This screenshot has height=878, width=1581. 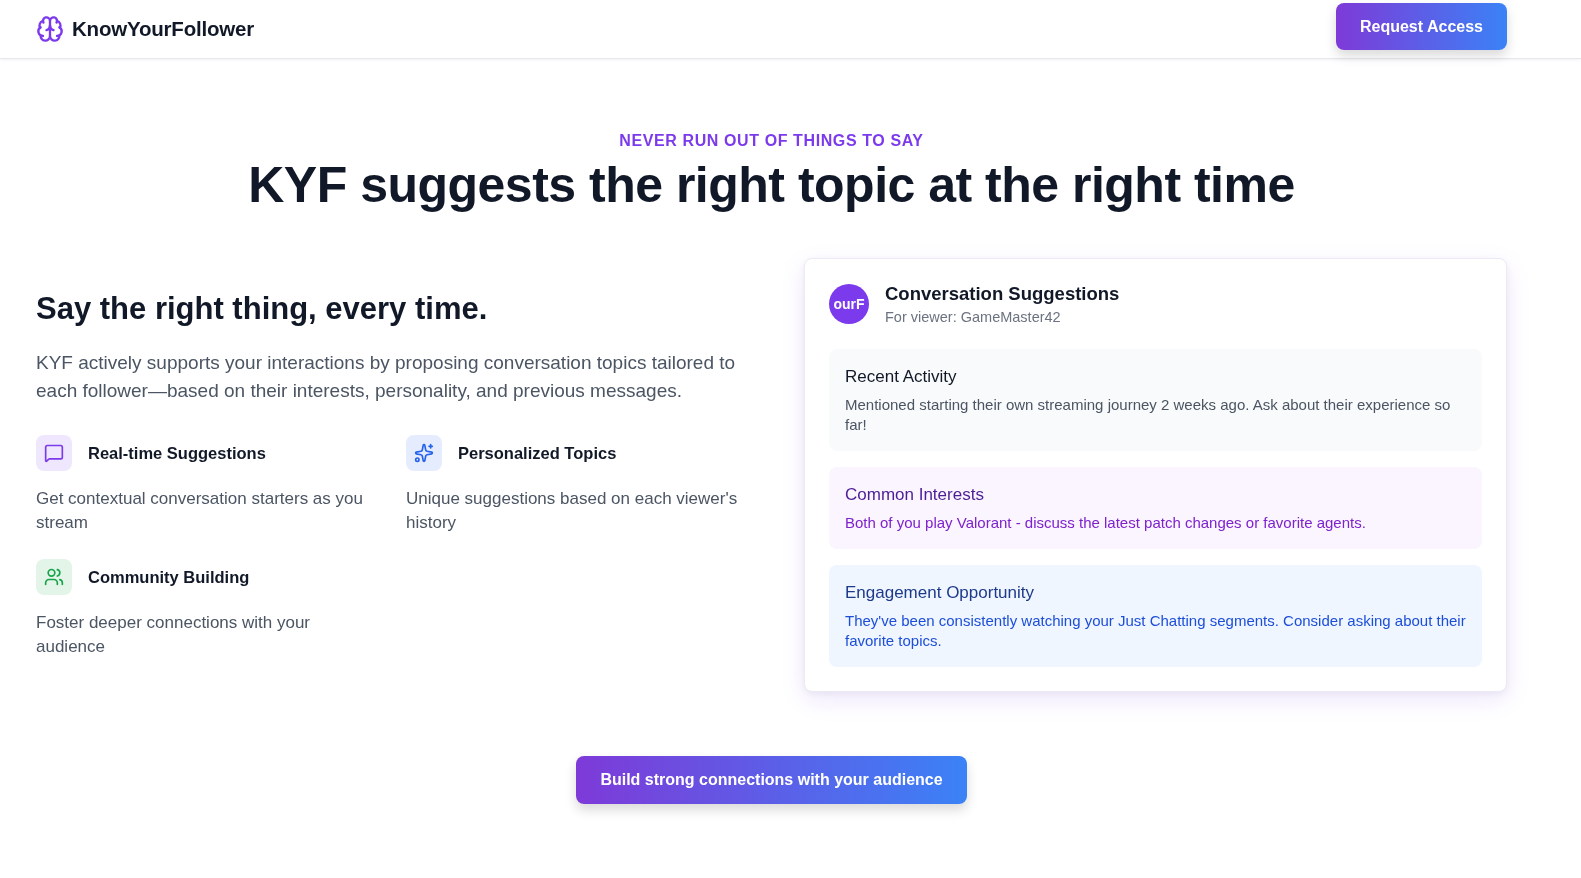 What do you see at coordinates (424, 453) in the screenshot?
I see `sparkles-tile-icon` at bounding box center [424, 453].